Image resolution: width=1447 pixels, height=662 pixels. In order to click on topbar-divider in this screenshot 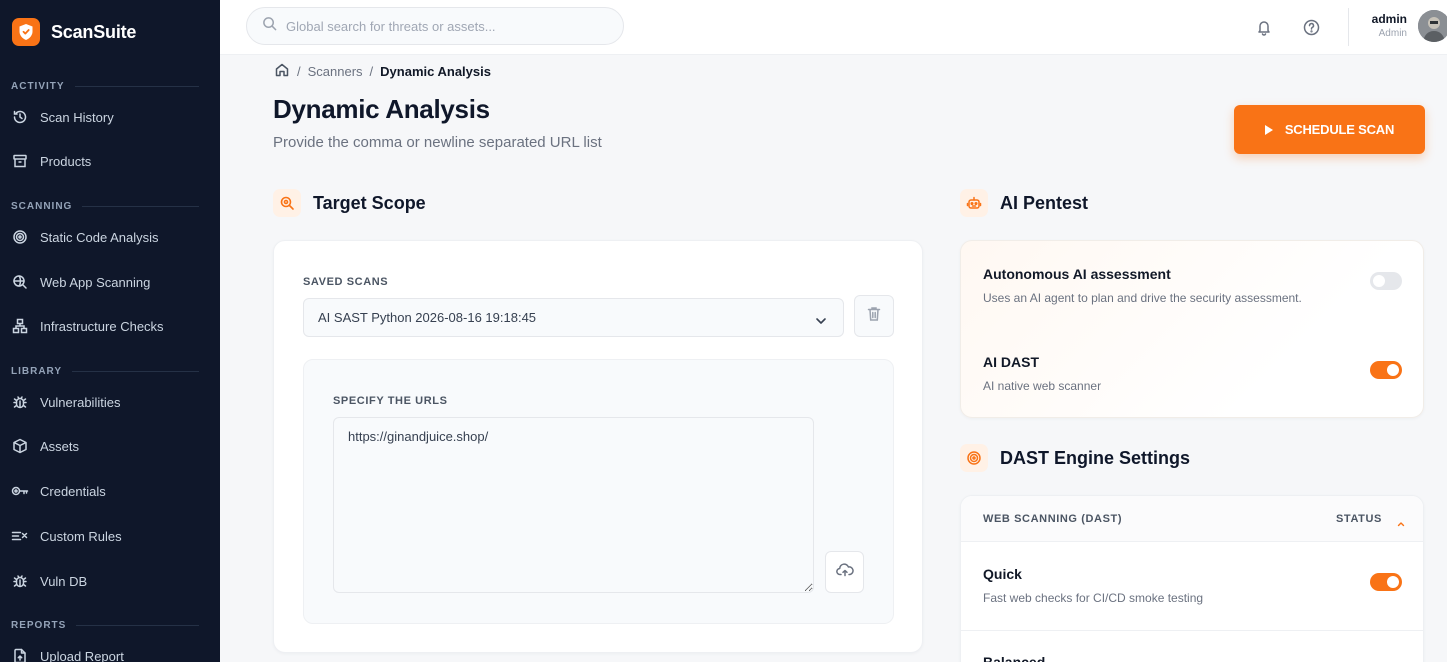, I will do `click(1348, 27)`.